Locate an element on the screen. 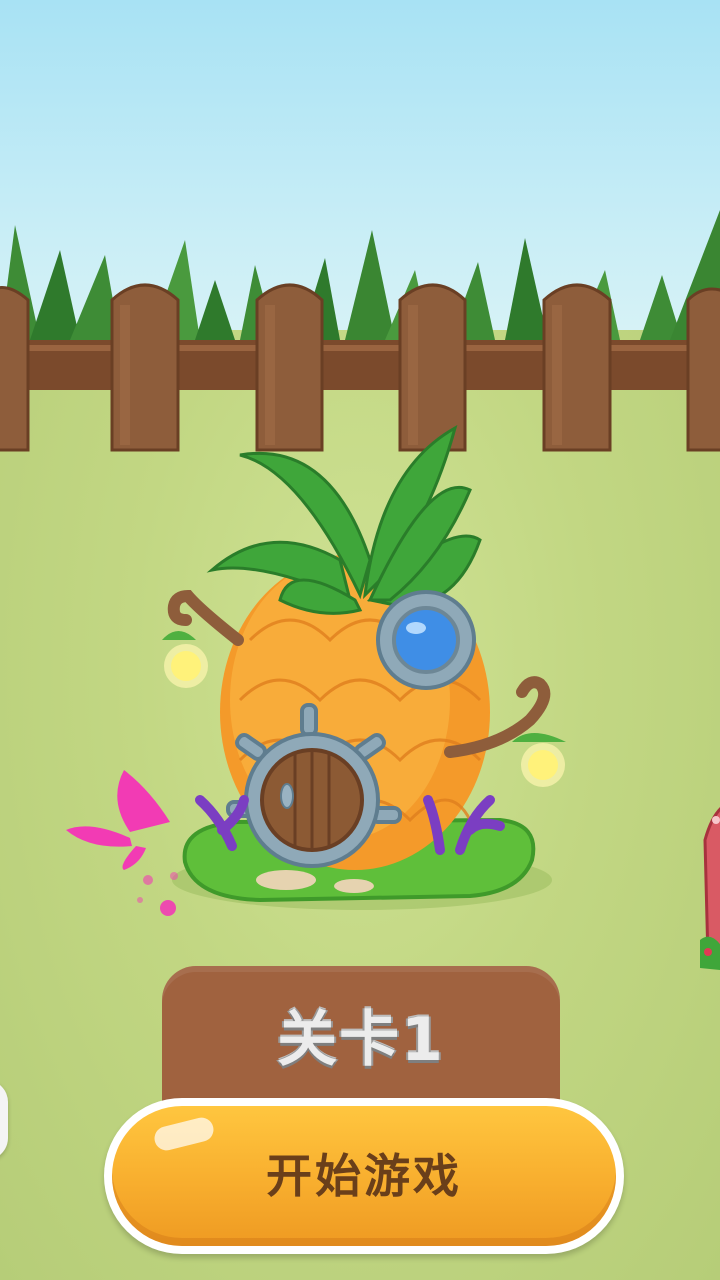 The image size is (720, 1280). start-game-button: 开始游戏 is located at coordinates (364, 1176).